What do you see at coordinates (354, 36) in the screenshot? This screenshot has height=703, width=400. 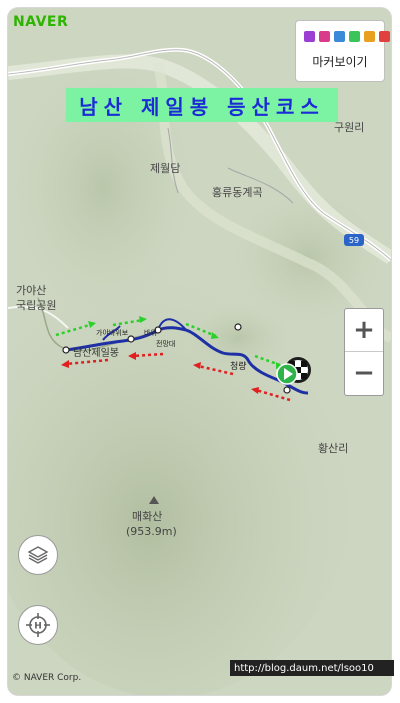 I see `marker-green-icon` at bounding box center [354, 36].